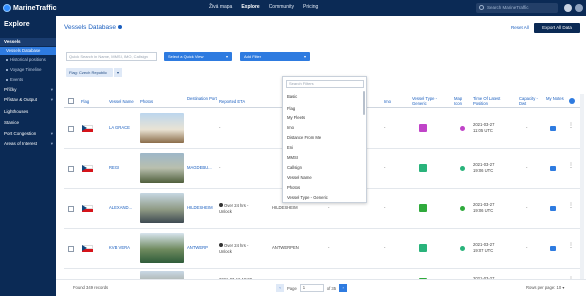 The height and width of the screenshot is (296, 586). Describe the element at coordinates (294, 167) in the screenshot. I see `filter-option-callsign: Callsign` at that location.